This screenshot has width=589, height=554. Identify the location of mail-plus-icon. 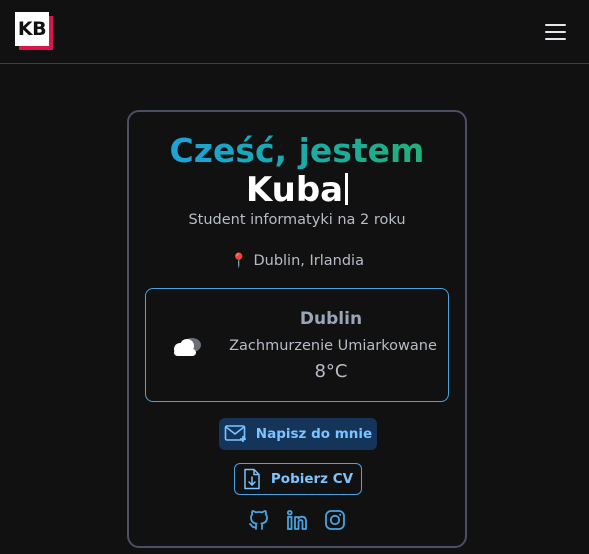
(235, 433).